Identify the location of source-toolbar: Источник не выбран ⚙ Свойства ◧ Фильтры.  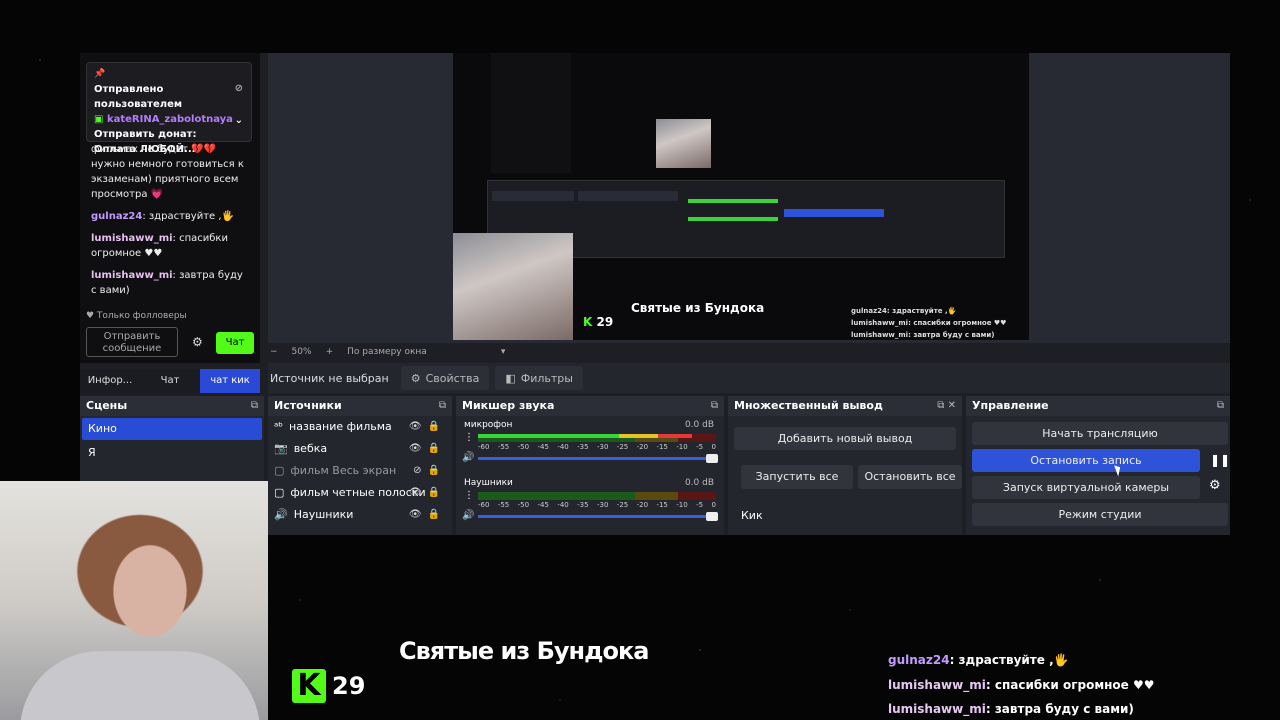
(749, 378).